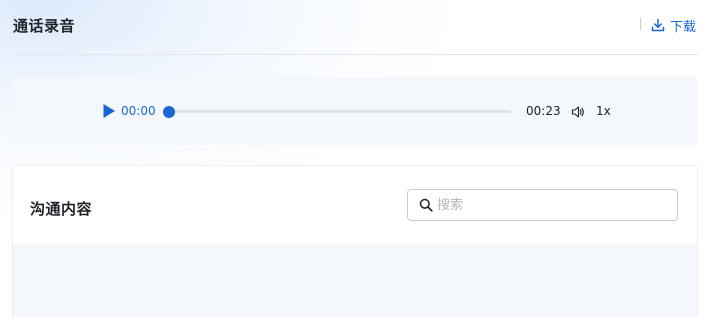 The image size is (705, 317). I want to click on page-title: 通话录音, so click(44, 26).